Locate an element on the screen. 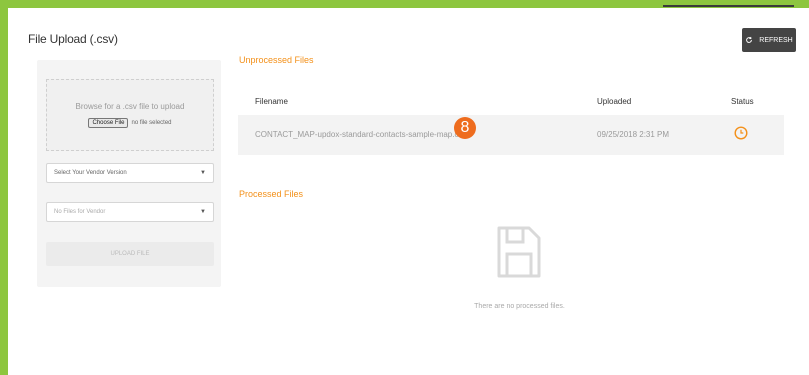  header-underline is located at coordinates (728, 6).